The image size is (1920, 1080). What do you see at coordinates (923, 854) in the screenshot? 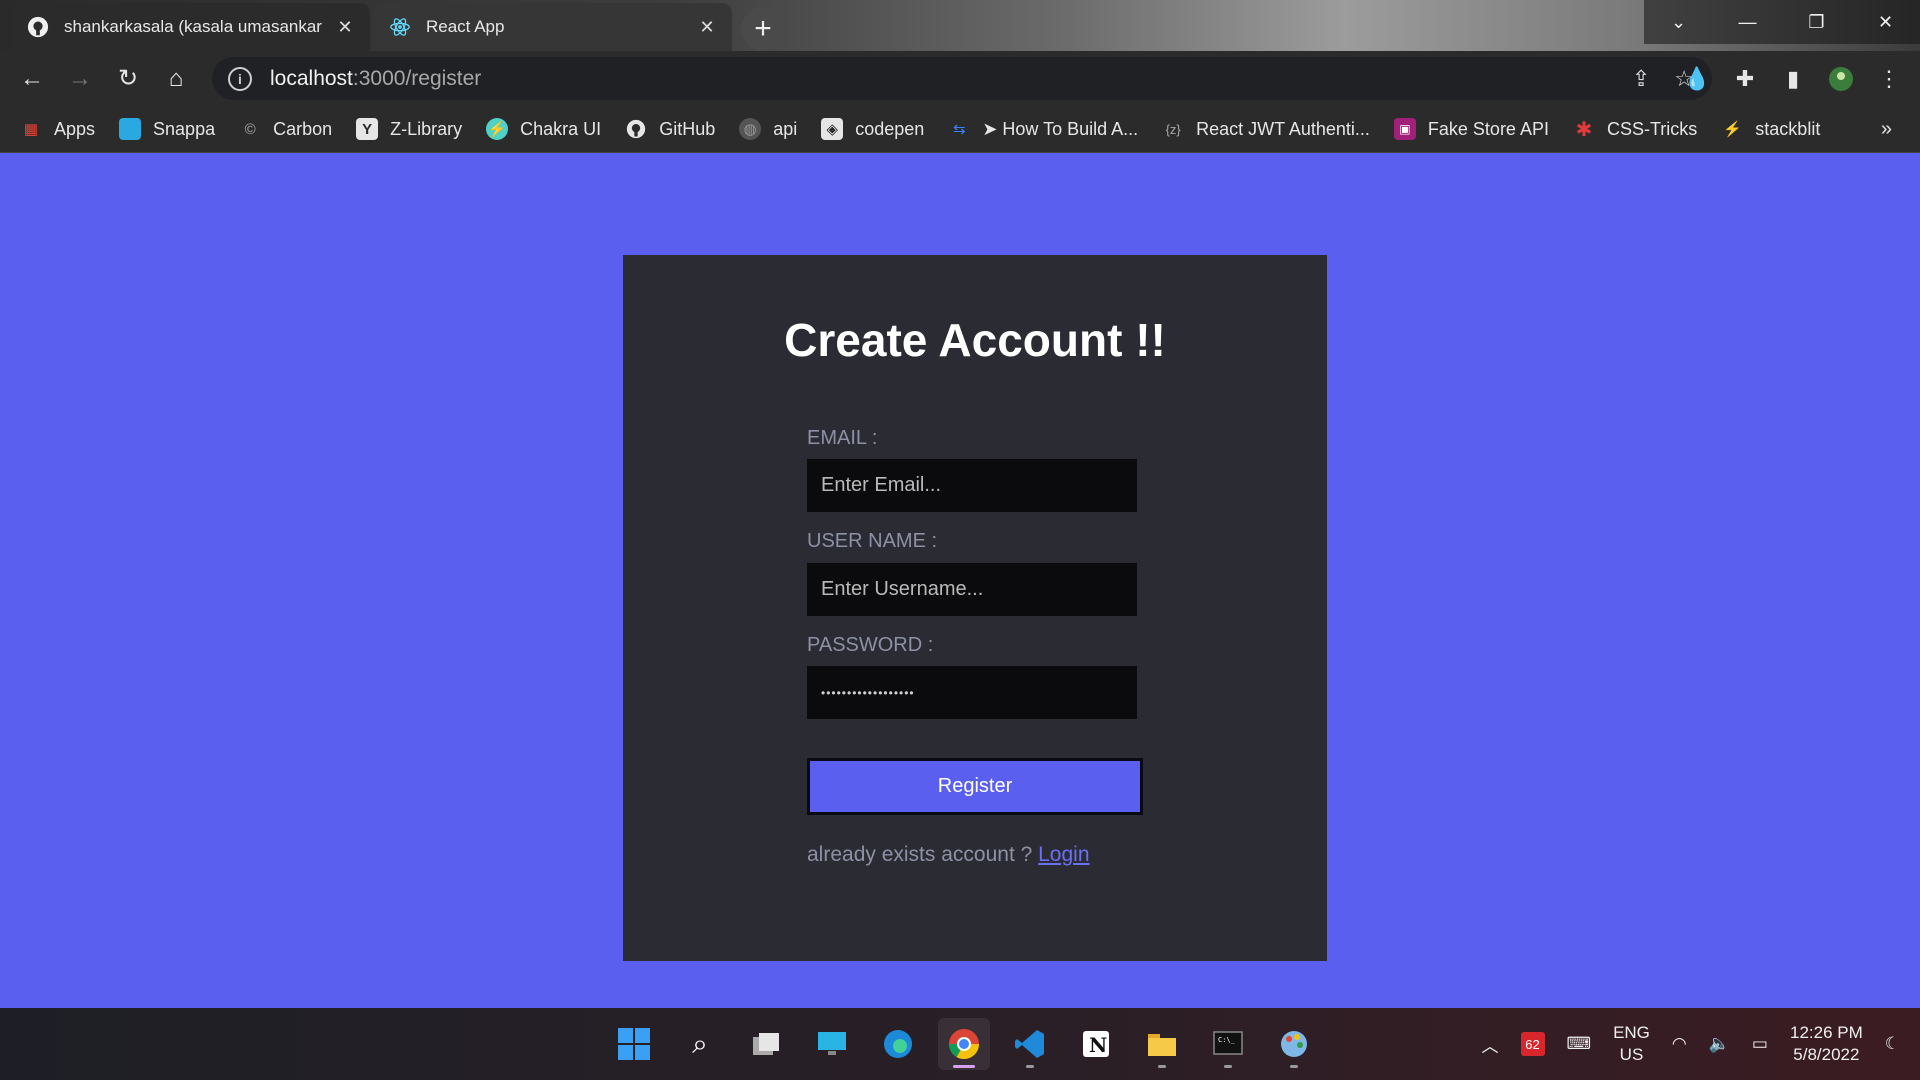
I see `login-prompt-text: already exists account ?` at bounding box center [923, 854].